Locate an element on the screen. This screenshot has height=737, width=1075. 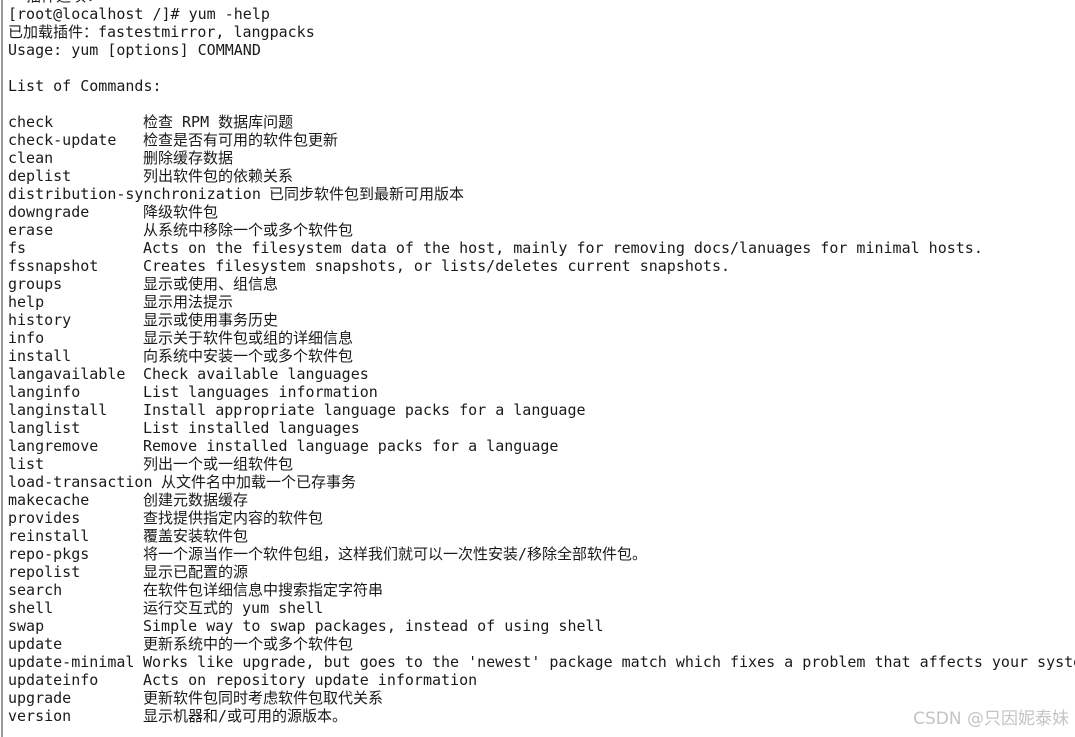
command-description: 检查 RPM 数据库问题 is located at coordinates (218, 122).